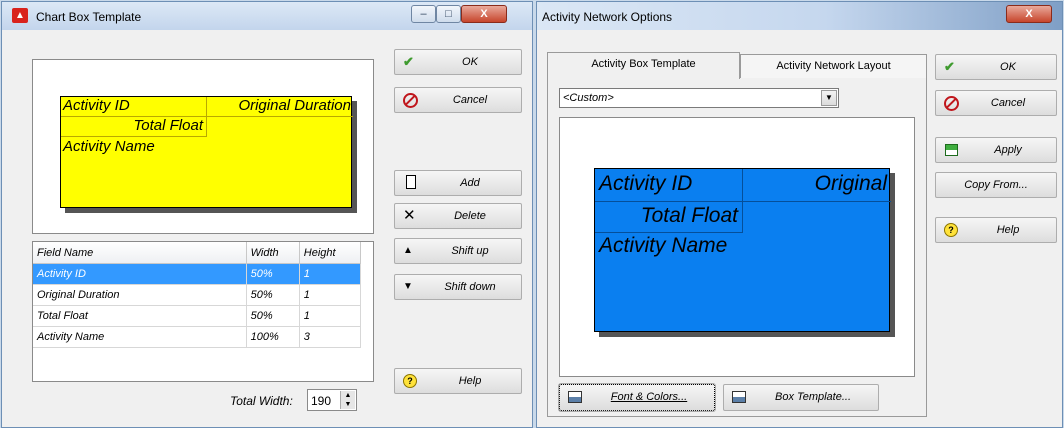  I want to click on cell-field-name: Original Duration, so click(140, 295).